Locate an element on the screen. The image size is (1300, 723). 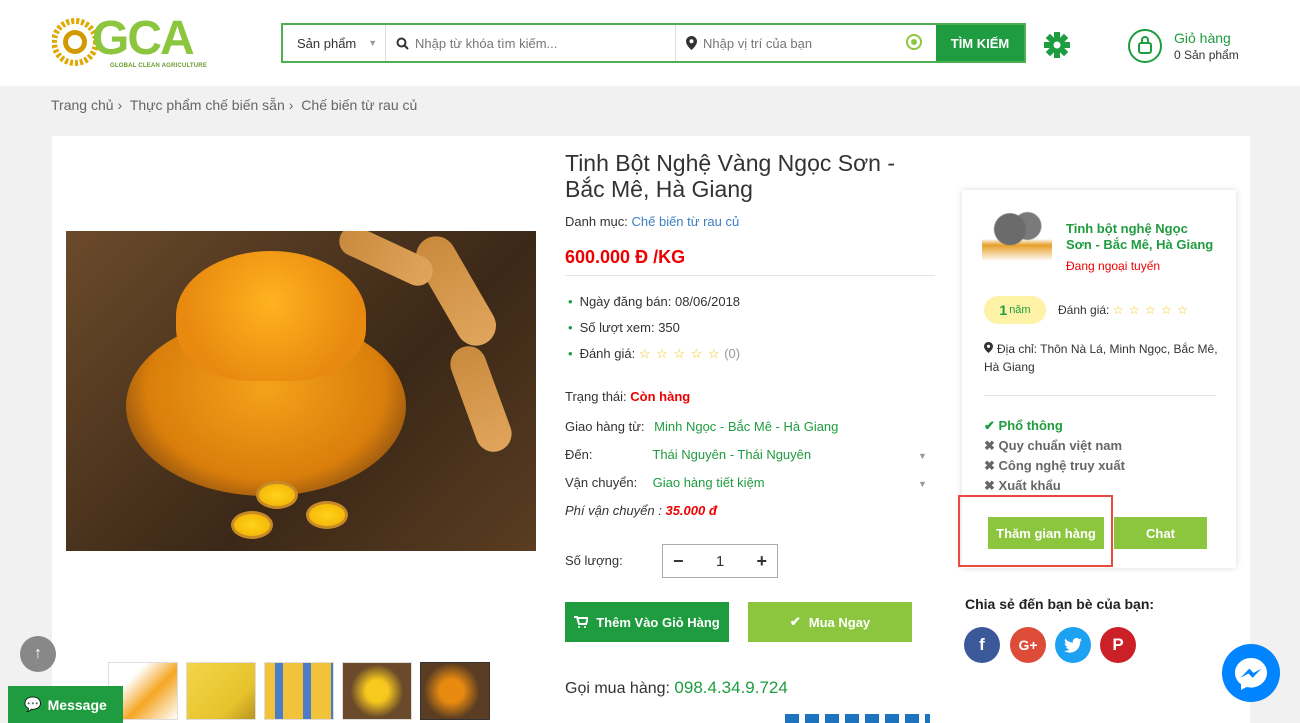
fee-value: 35.000 đ is located at coordinates (691, 510).